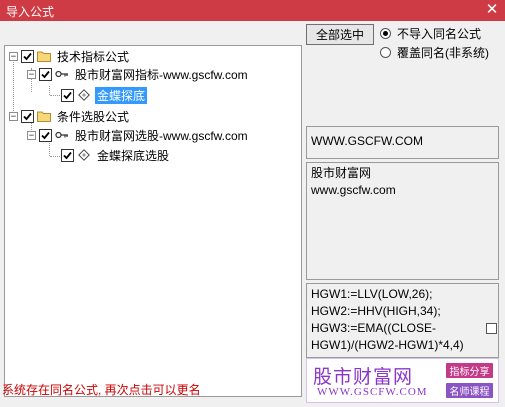  I want to click on radio-skip-duplicates: 不导入同名公式, so click(430, 33).